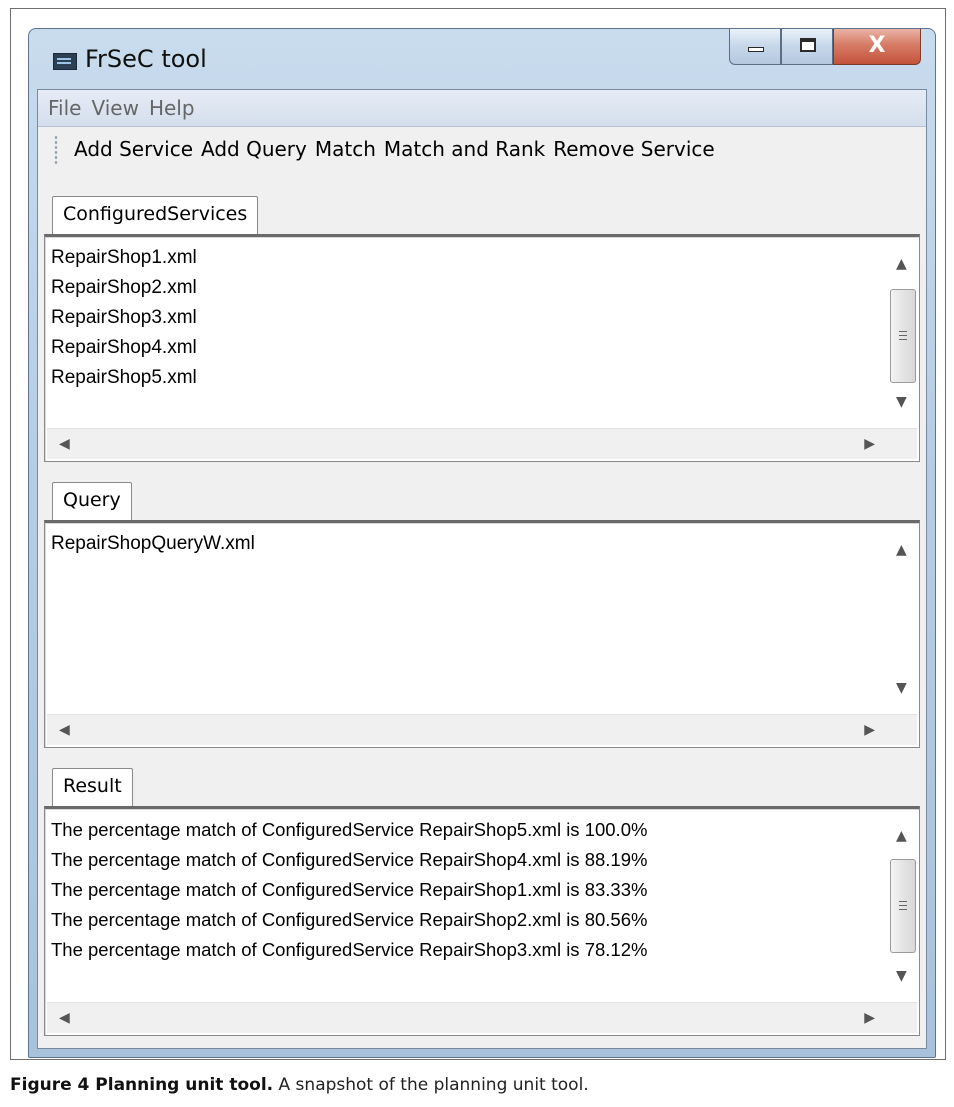 This screenshot has width=954, height=1107. Describe the element at coordinates (467, 288) in the screenshot. I see `list-item: RepairShop2.xml` at that location.